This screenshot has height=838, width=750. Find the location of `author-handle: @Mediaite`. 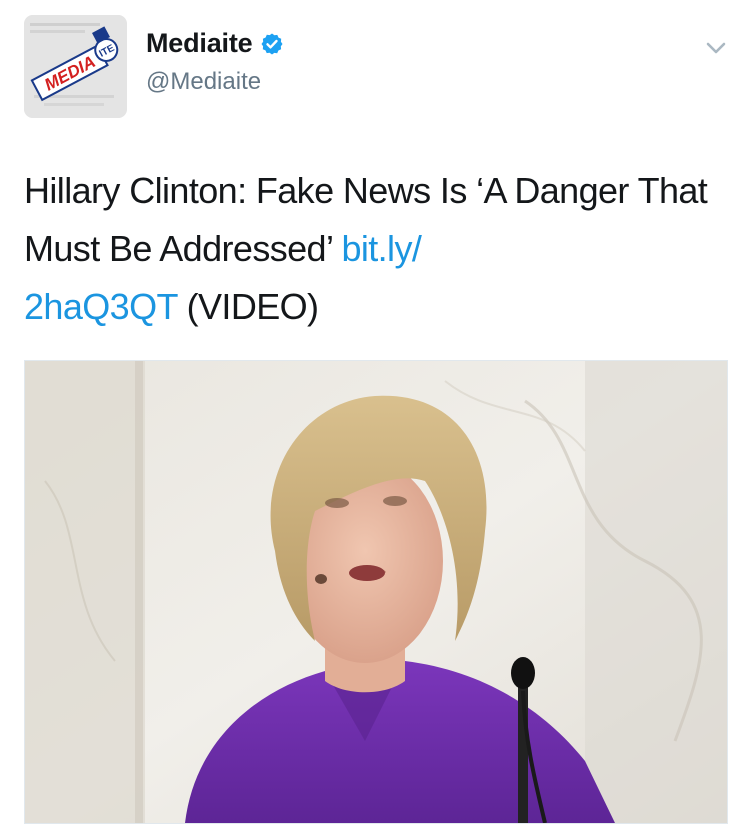

author-handle: @Mediaite is located at coordinates (203, 82).